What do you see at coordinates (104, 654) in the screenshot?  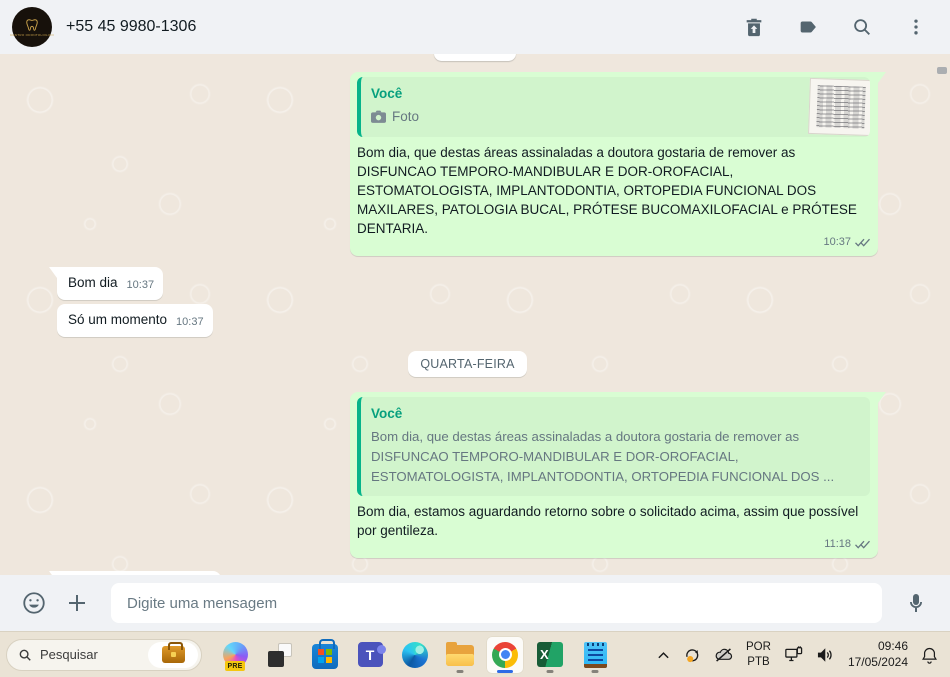 I see `taskbar-search: Pesquisar` at bounding box center [104, 654].